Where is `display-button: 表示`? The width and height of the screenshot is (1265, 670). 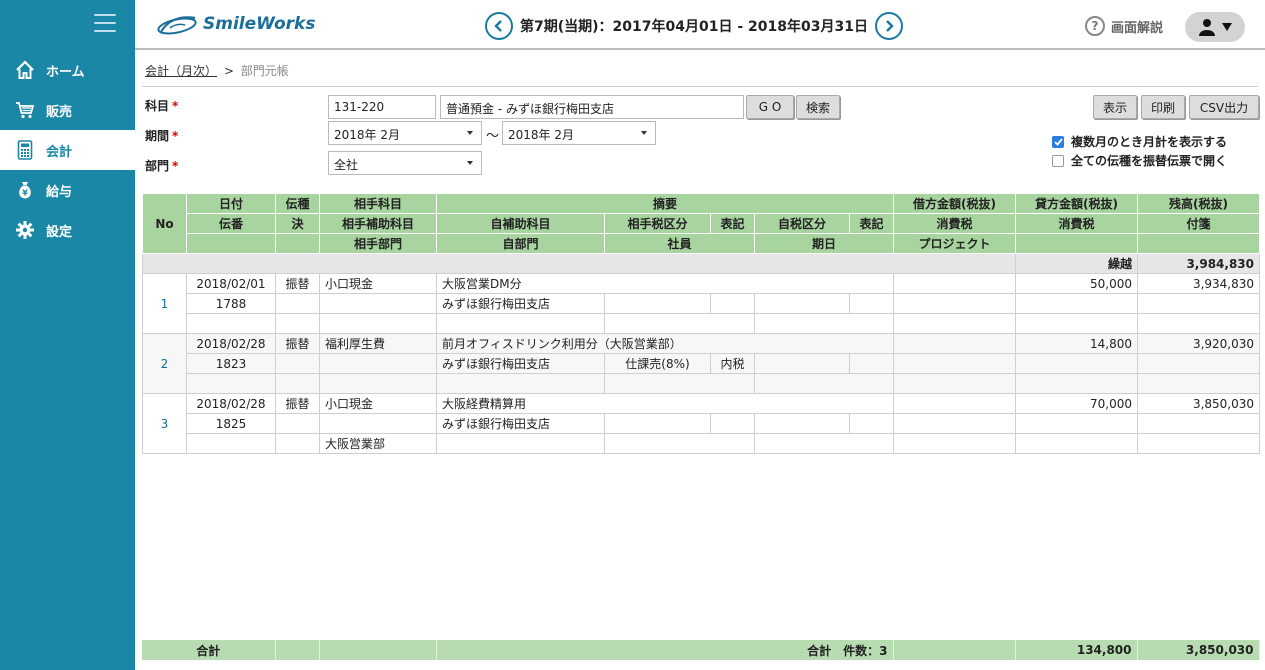 display-button: 表示 is located at coordinates (1115, 107).